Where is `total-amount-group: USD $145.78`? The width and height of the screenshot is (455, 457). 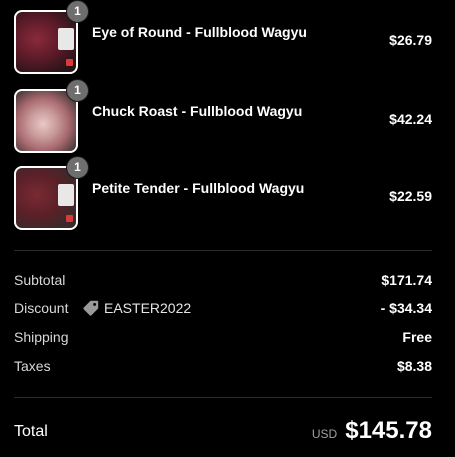
total-amount-group: USD $145.78 is located at coordinates (372, 431).